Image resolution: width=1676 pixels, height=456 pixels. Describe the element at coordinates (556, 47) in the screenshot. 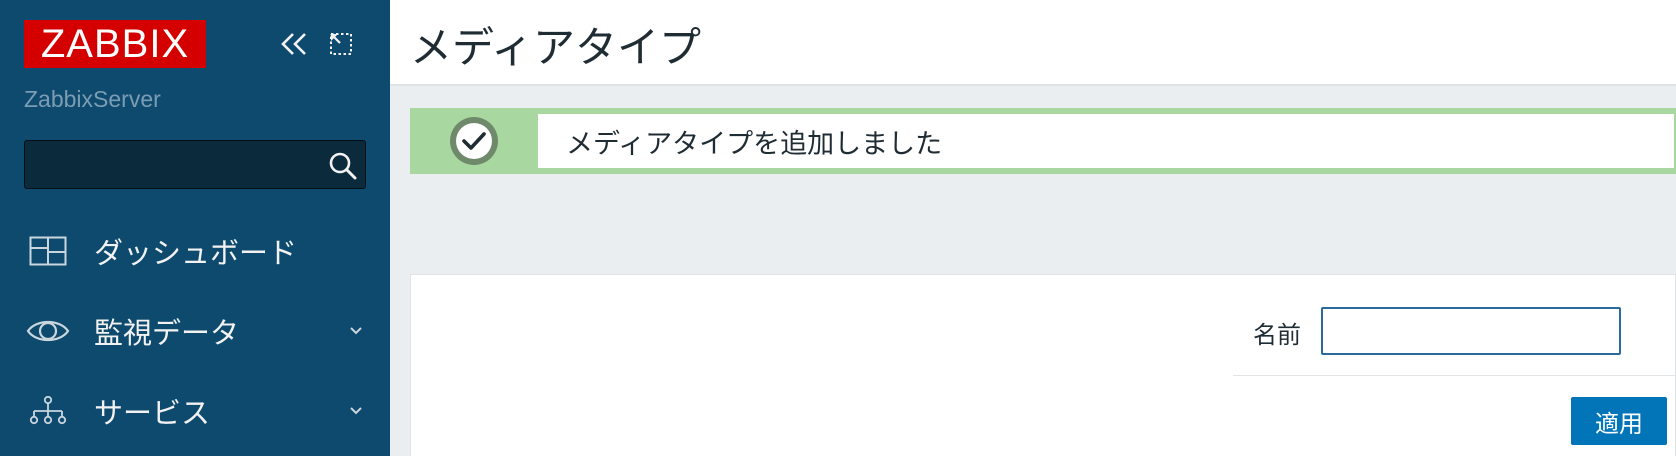

I see `page-title: メディアタイプ` at that location.